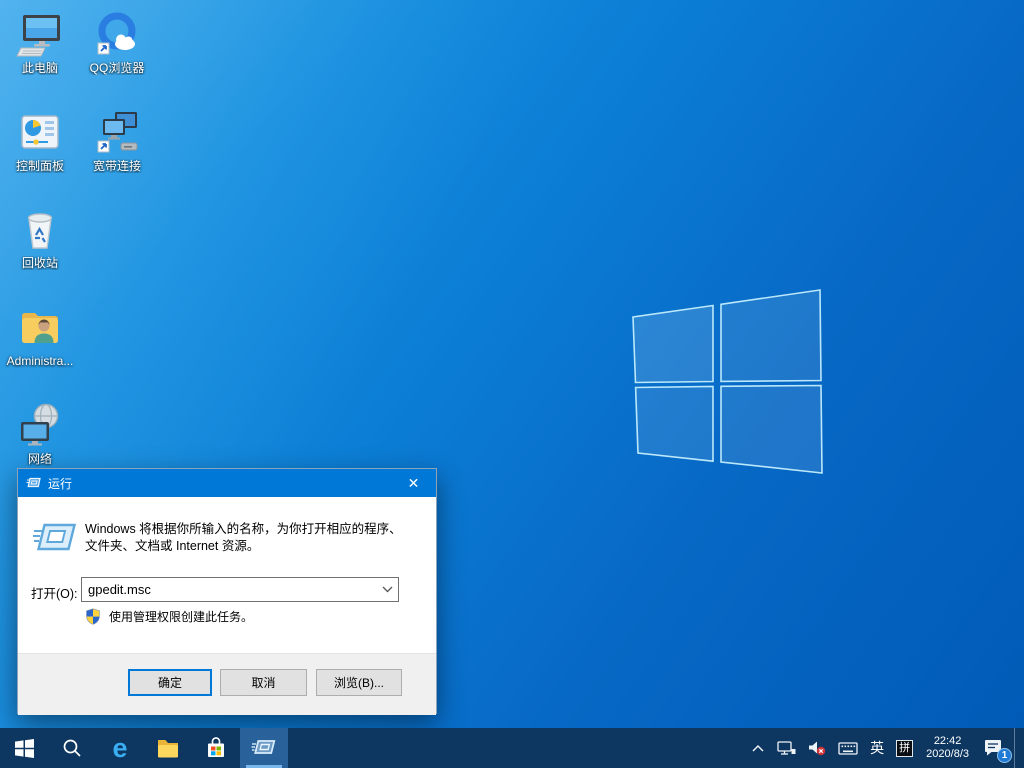  I want to click on volume-muted-icon, so click(817, 748).